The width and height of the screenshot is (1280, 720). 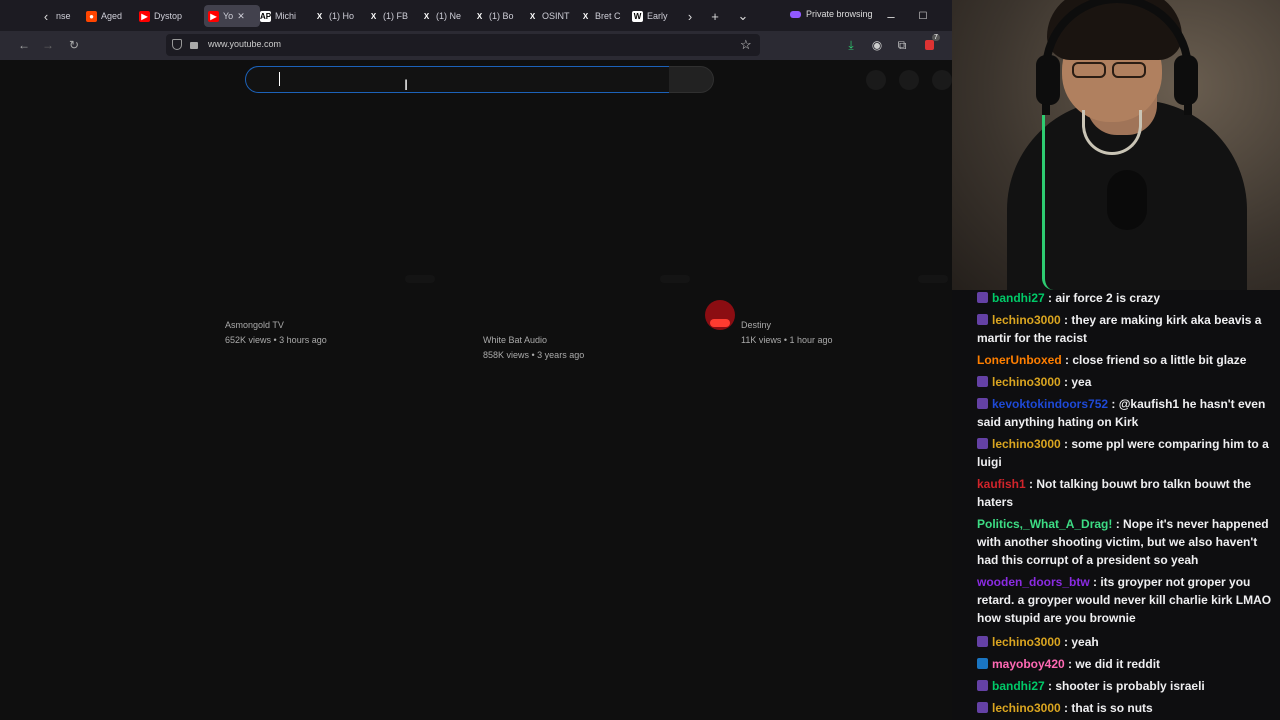 I want to click on chat-message-text: : yea, so click(x=1076, y=382).